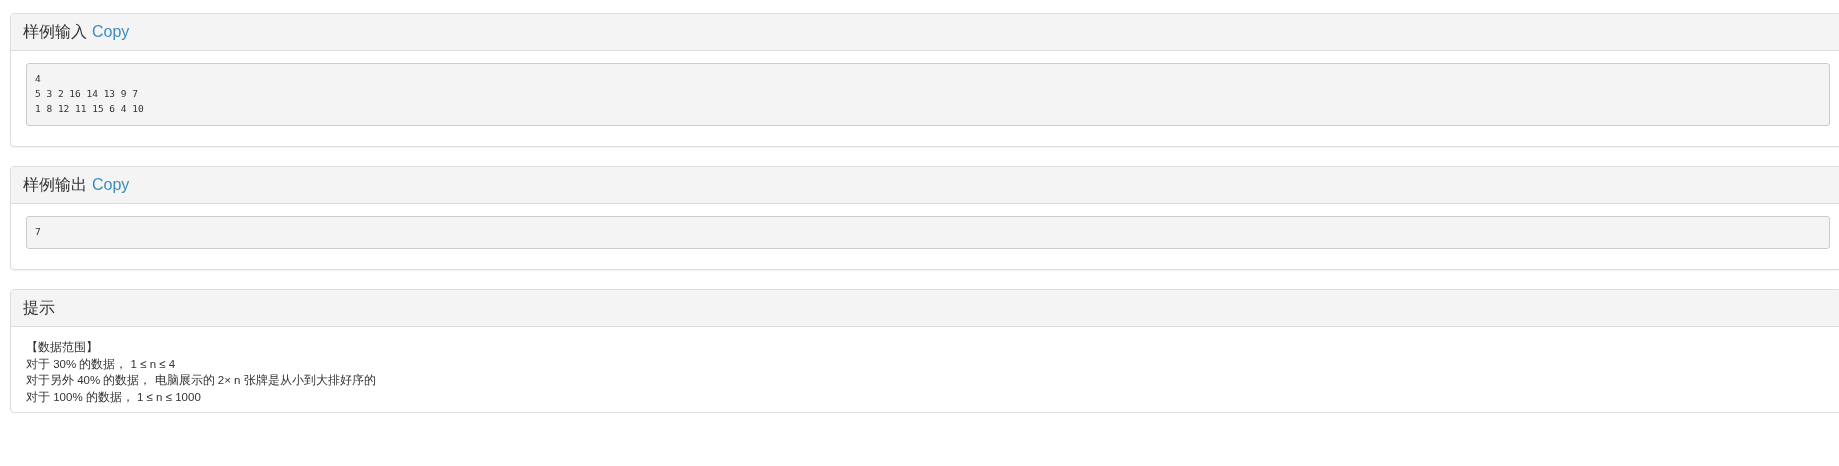  What do you see at coordinates (38, 232) in the screenshot?
I see `code-line: 7` at bounding box center [38, 232].